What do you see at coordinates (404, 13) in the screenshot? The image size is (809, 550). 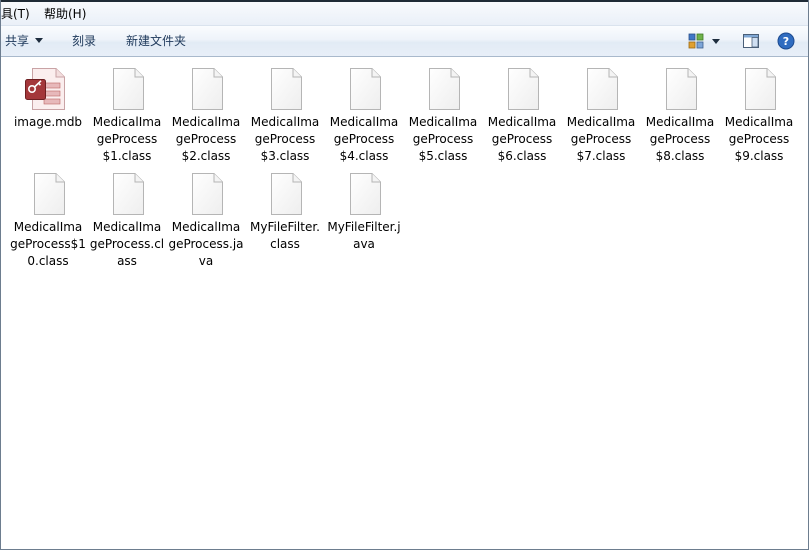 I see `menu-bar: 具(T) 帮助(H)` at bounding box center [404, 13].